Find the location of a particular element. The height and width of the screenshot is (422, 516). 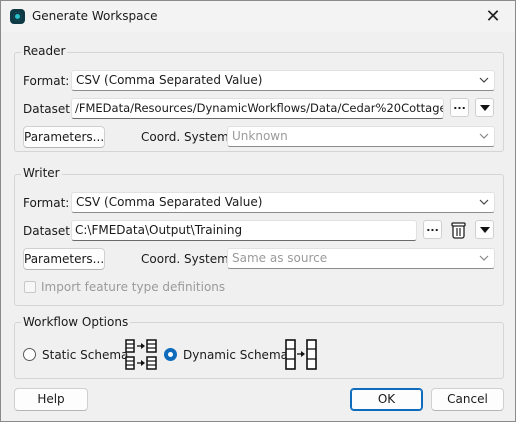

close-icon: ✕ is located at coordinates (493, 16).